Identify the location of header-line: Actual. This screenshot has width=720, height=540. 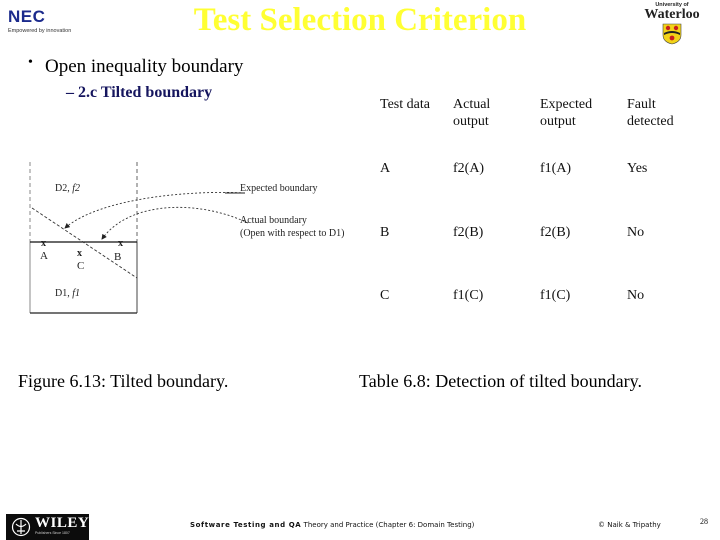
(472, 104).